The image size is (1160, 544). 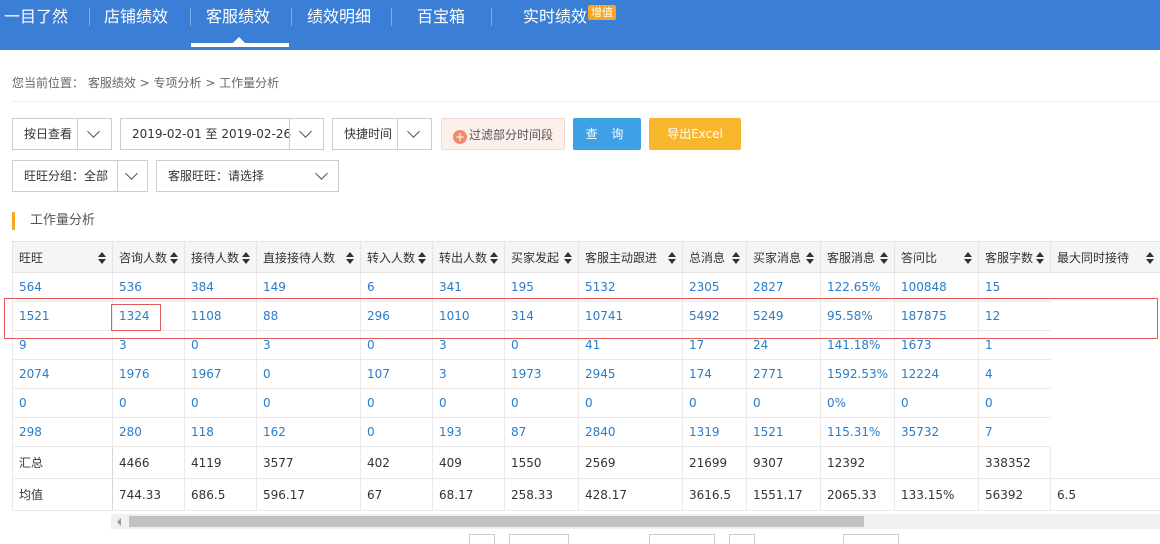 What do you see at coordinates (937, 463) in the screenshot?
I see `table-cell` at bounding box center [937, 463].